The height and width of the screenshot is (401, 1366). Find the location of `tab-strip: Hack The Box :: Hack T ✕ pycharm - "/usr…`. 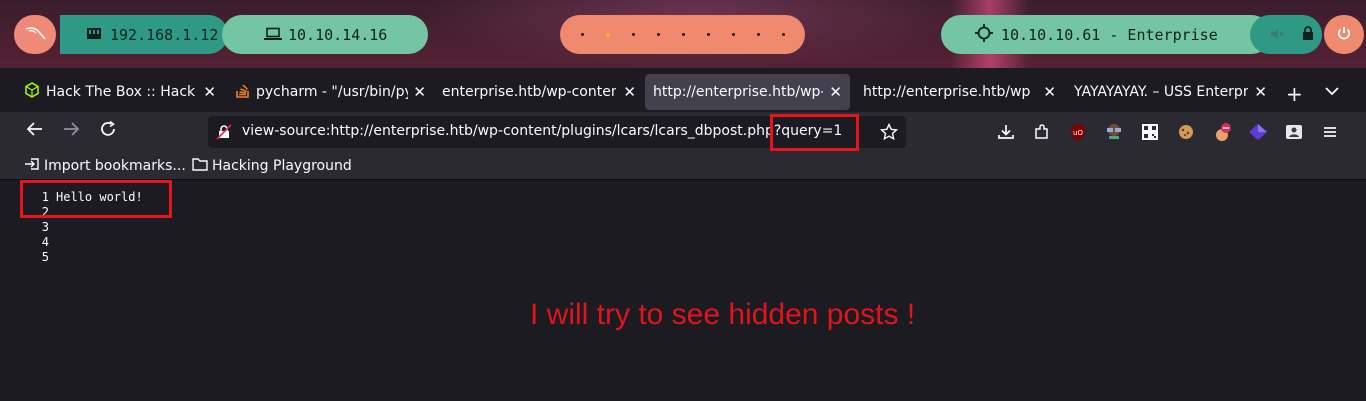

tab-strip: Hack The Box :: Hack T ✕ pycharm - "/usr… is located at coordinates (689, 92).